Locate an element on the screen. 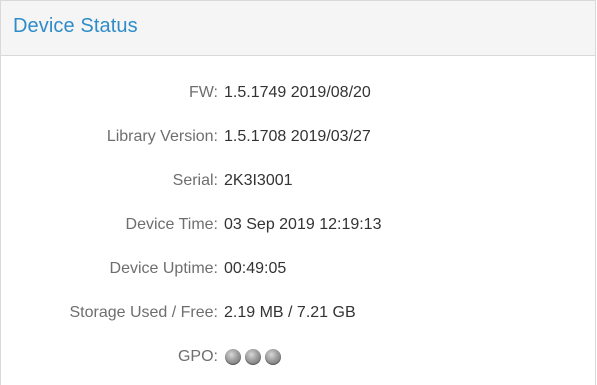  row-fw: FW: 1.5.1749 2019/08/20 is located at coordinates (298, 93).